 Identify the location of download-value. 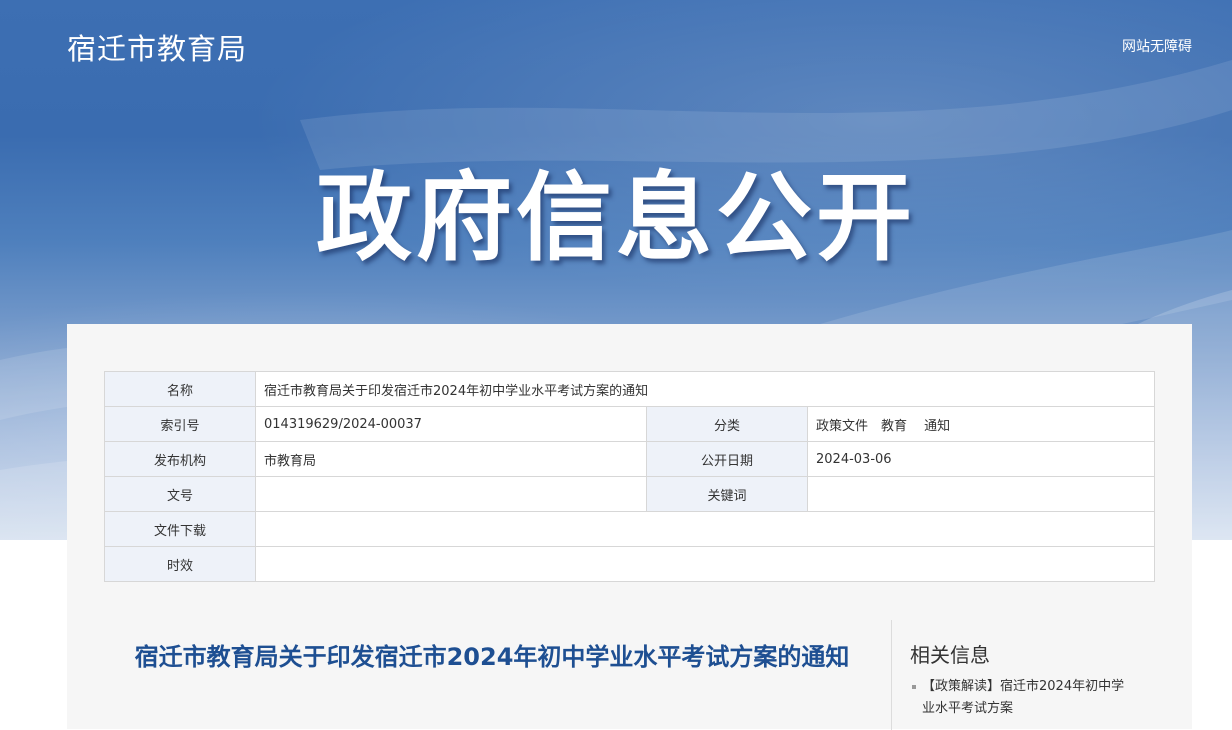
(705, 529).